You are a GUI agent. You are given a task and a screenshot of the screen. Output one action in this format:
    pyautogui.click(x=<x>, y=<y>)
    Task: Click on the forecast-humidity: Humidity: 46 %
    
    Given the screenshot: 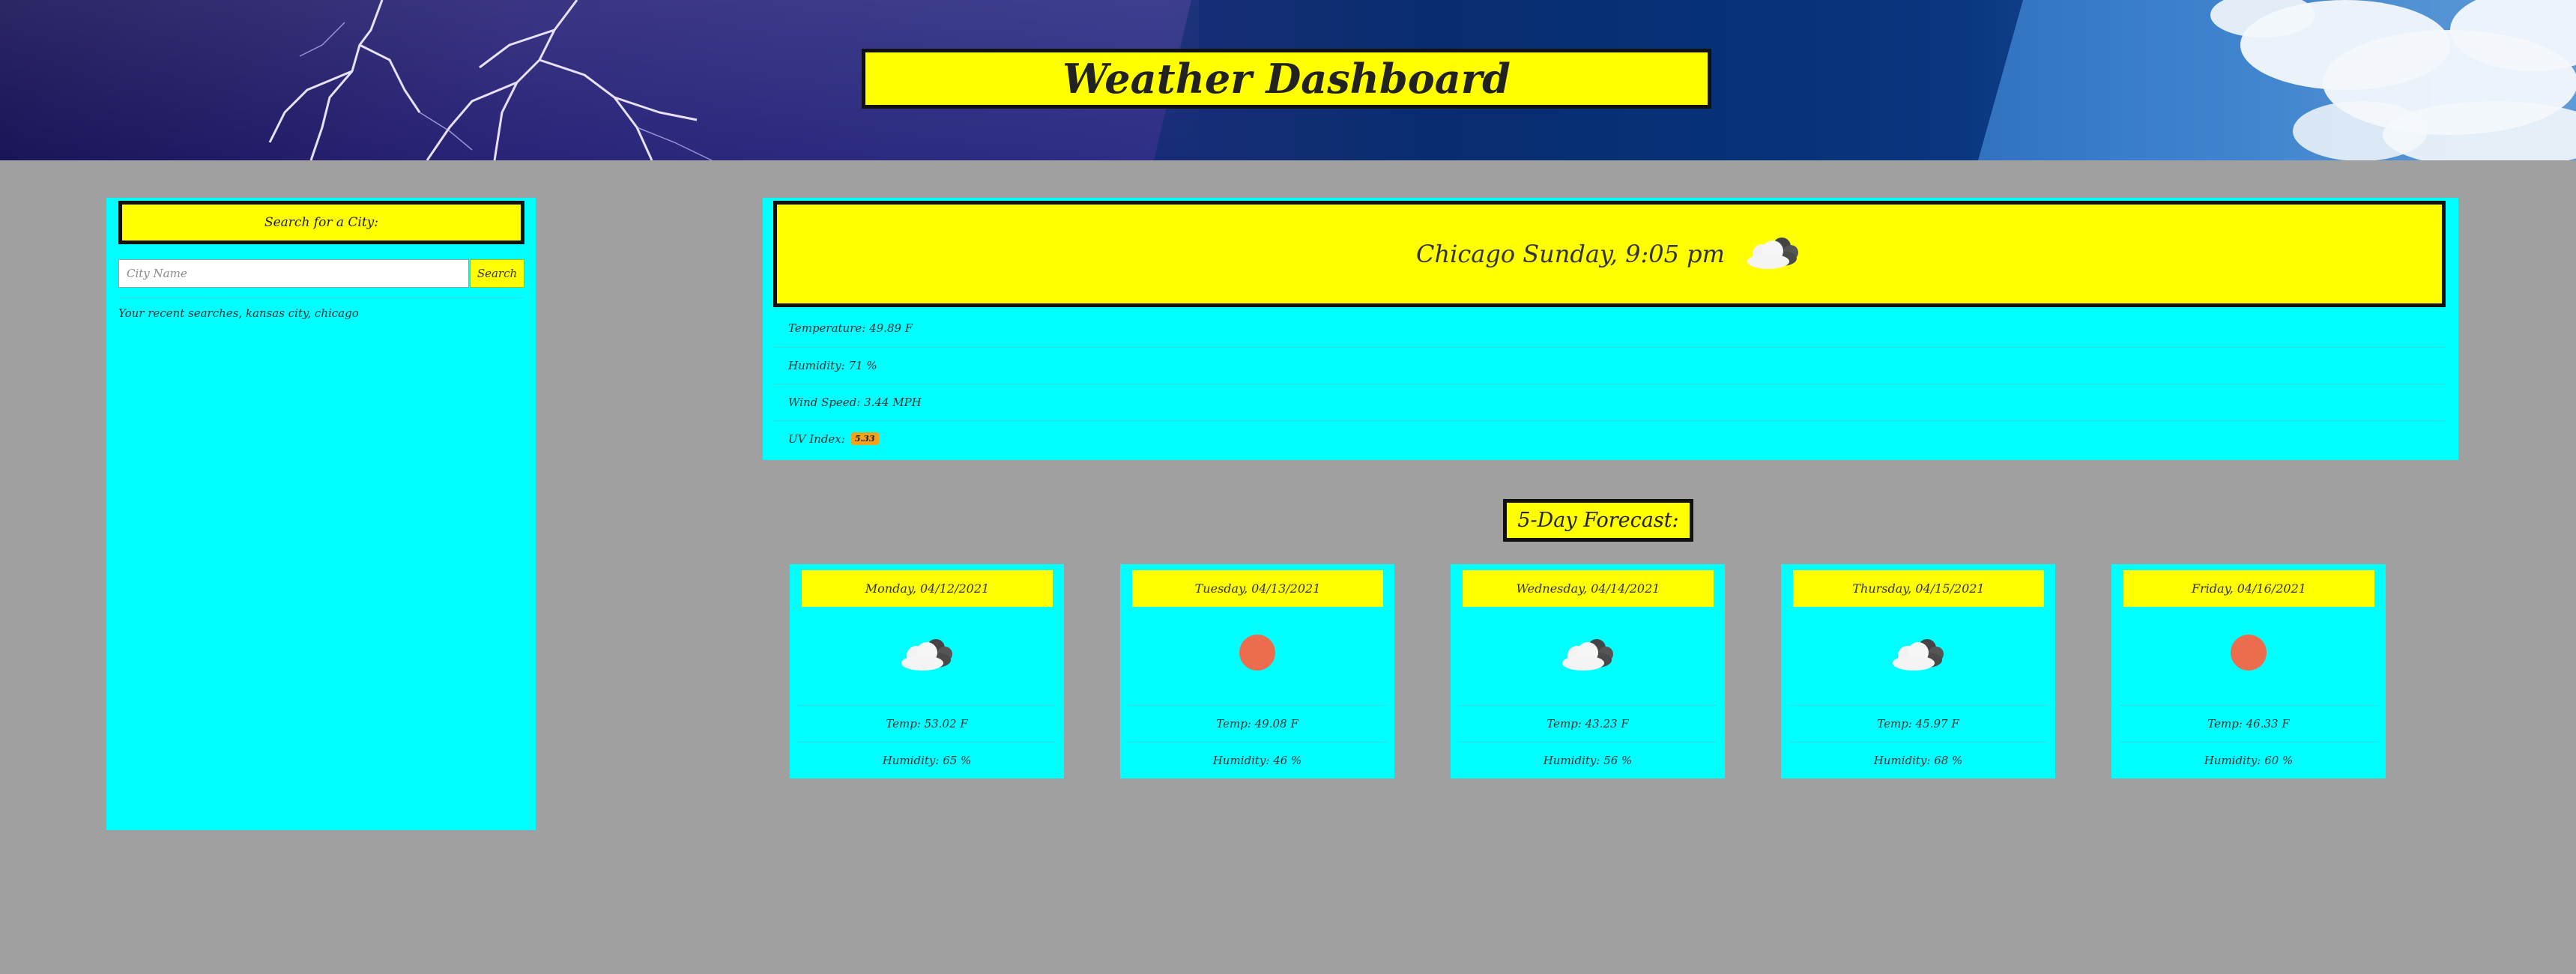 What is the action you would take?
    pyautogui.click(x=1257, y=760)
    